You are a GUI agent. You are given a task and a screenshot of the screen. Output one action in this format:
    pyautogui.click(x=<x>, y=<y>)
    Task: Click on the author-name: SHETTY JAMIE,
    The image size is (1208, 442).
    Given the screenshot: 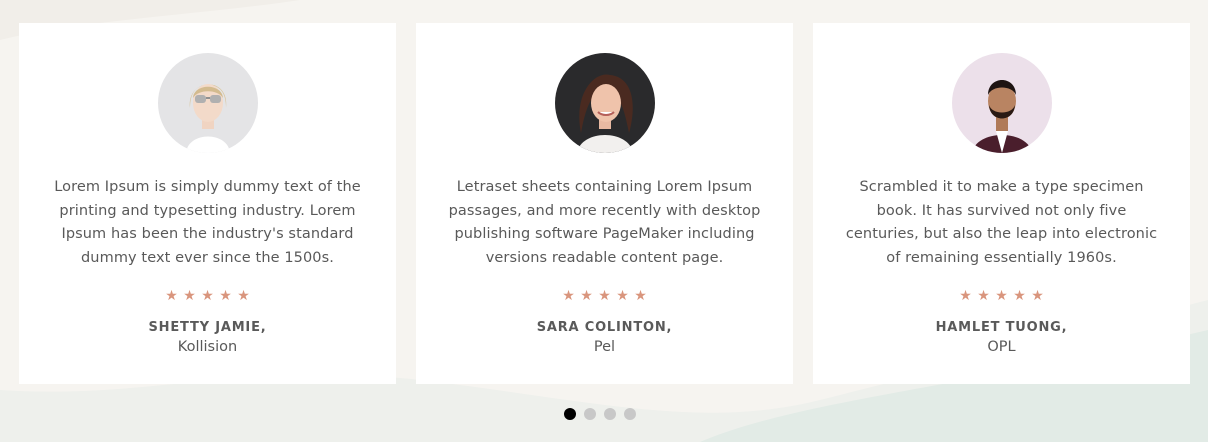 What is the action you would take?
    pyautogui.click(x=207, y=327)
    